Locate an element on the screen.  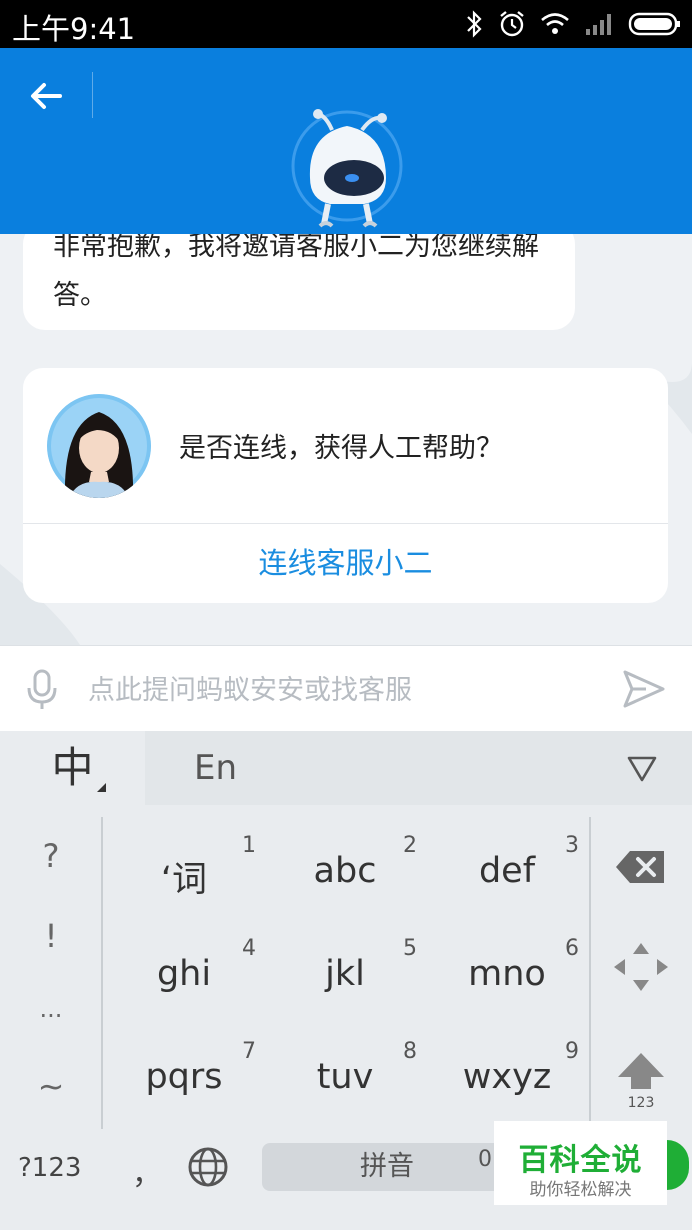
shift-arrow-icon is located at coordinates (641, 1083).